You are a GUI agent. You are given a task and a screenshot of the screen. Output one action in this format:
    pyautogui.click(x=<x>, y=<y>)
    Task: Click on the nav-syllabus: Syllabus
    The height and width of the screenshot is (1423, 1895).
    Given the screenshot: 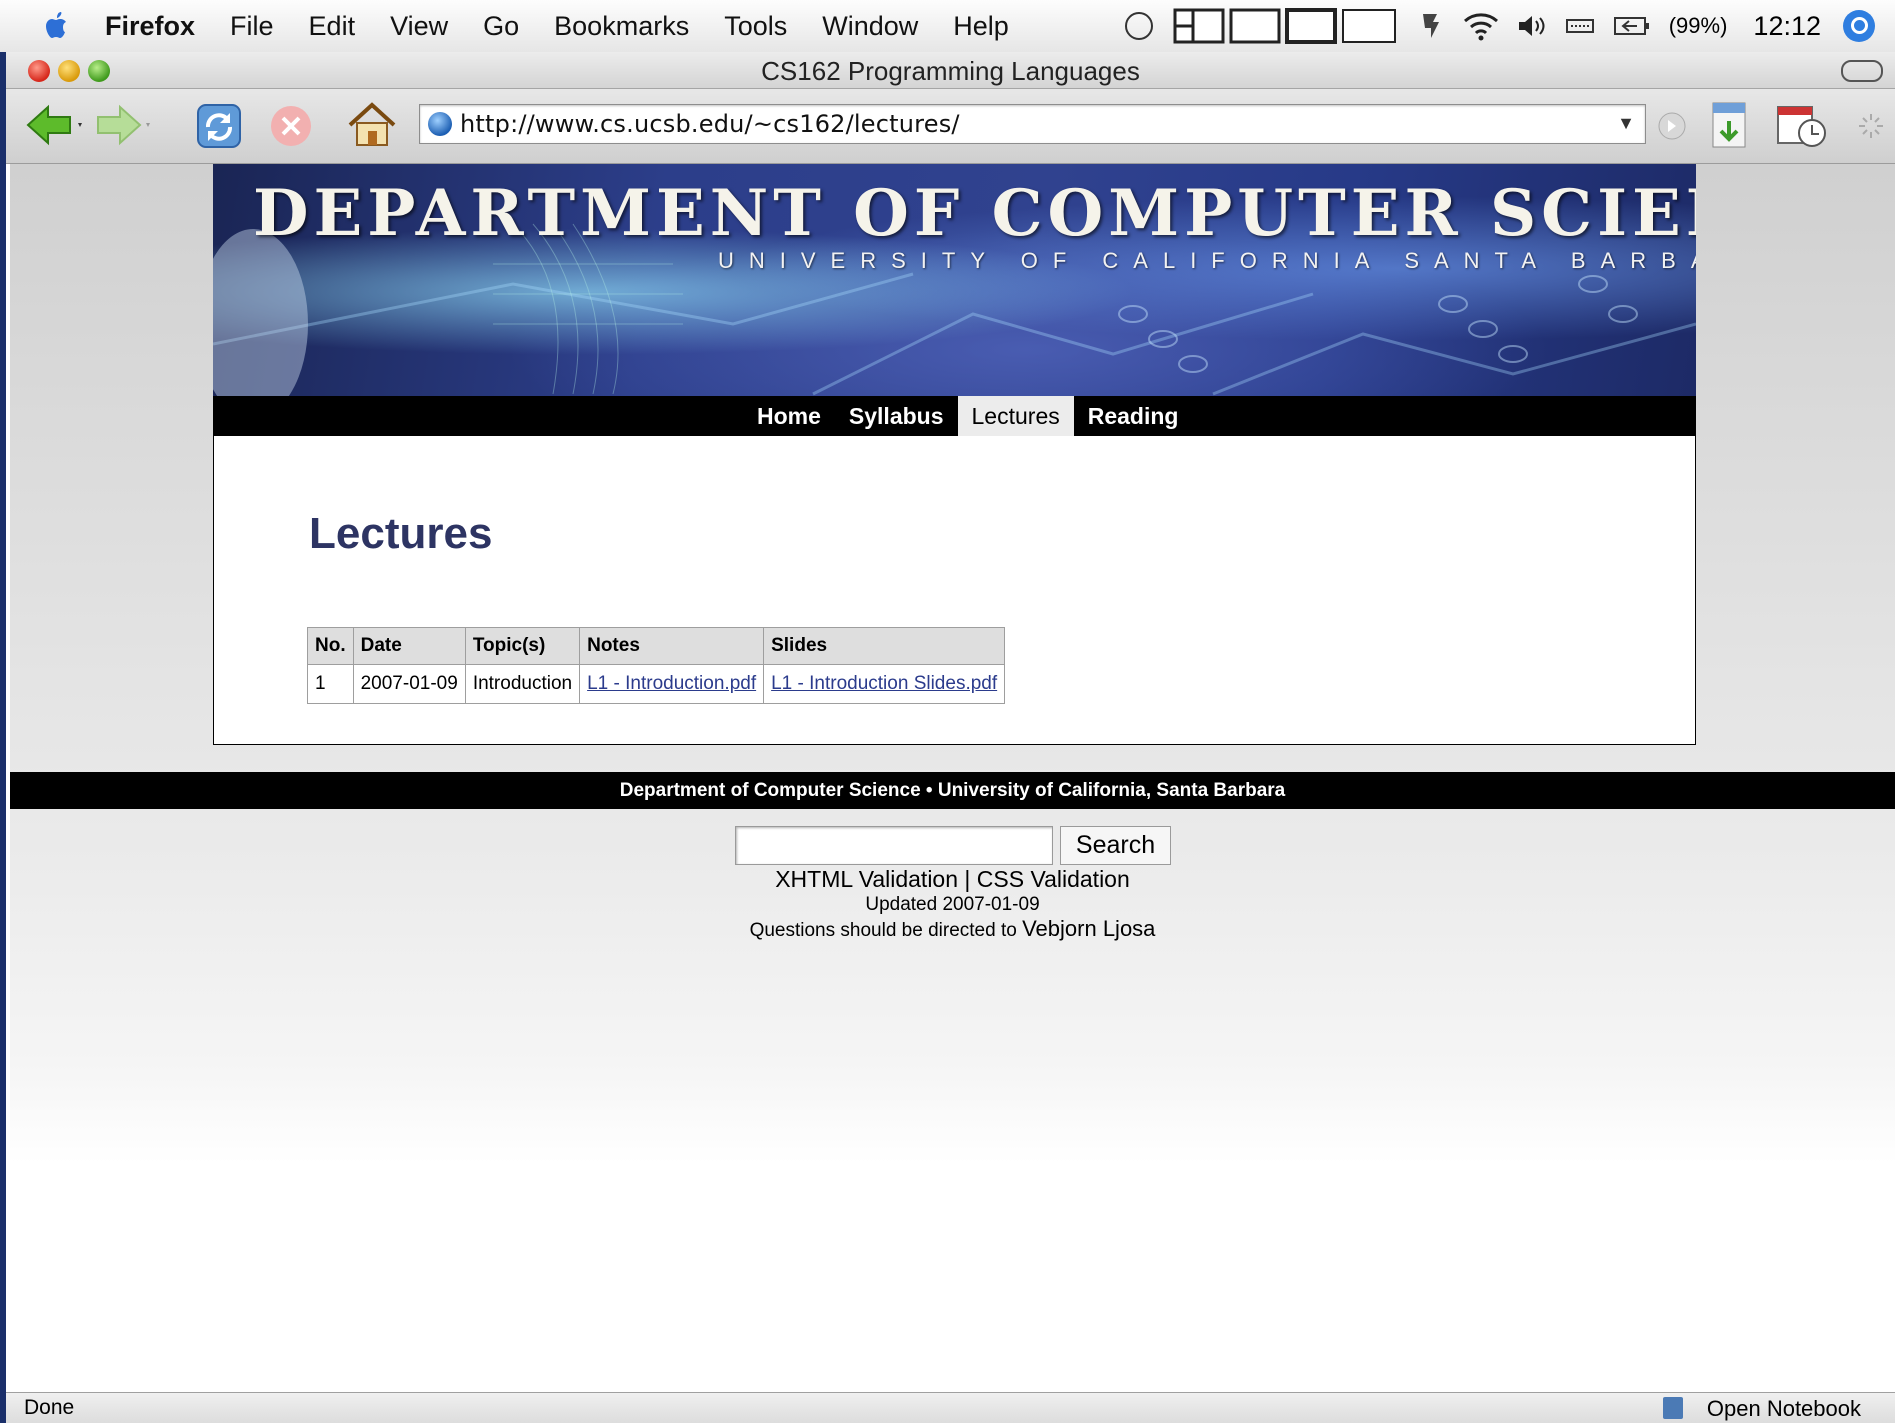 What is the action you would take?
    pyautogui.click(x=896, y=416)
    